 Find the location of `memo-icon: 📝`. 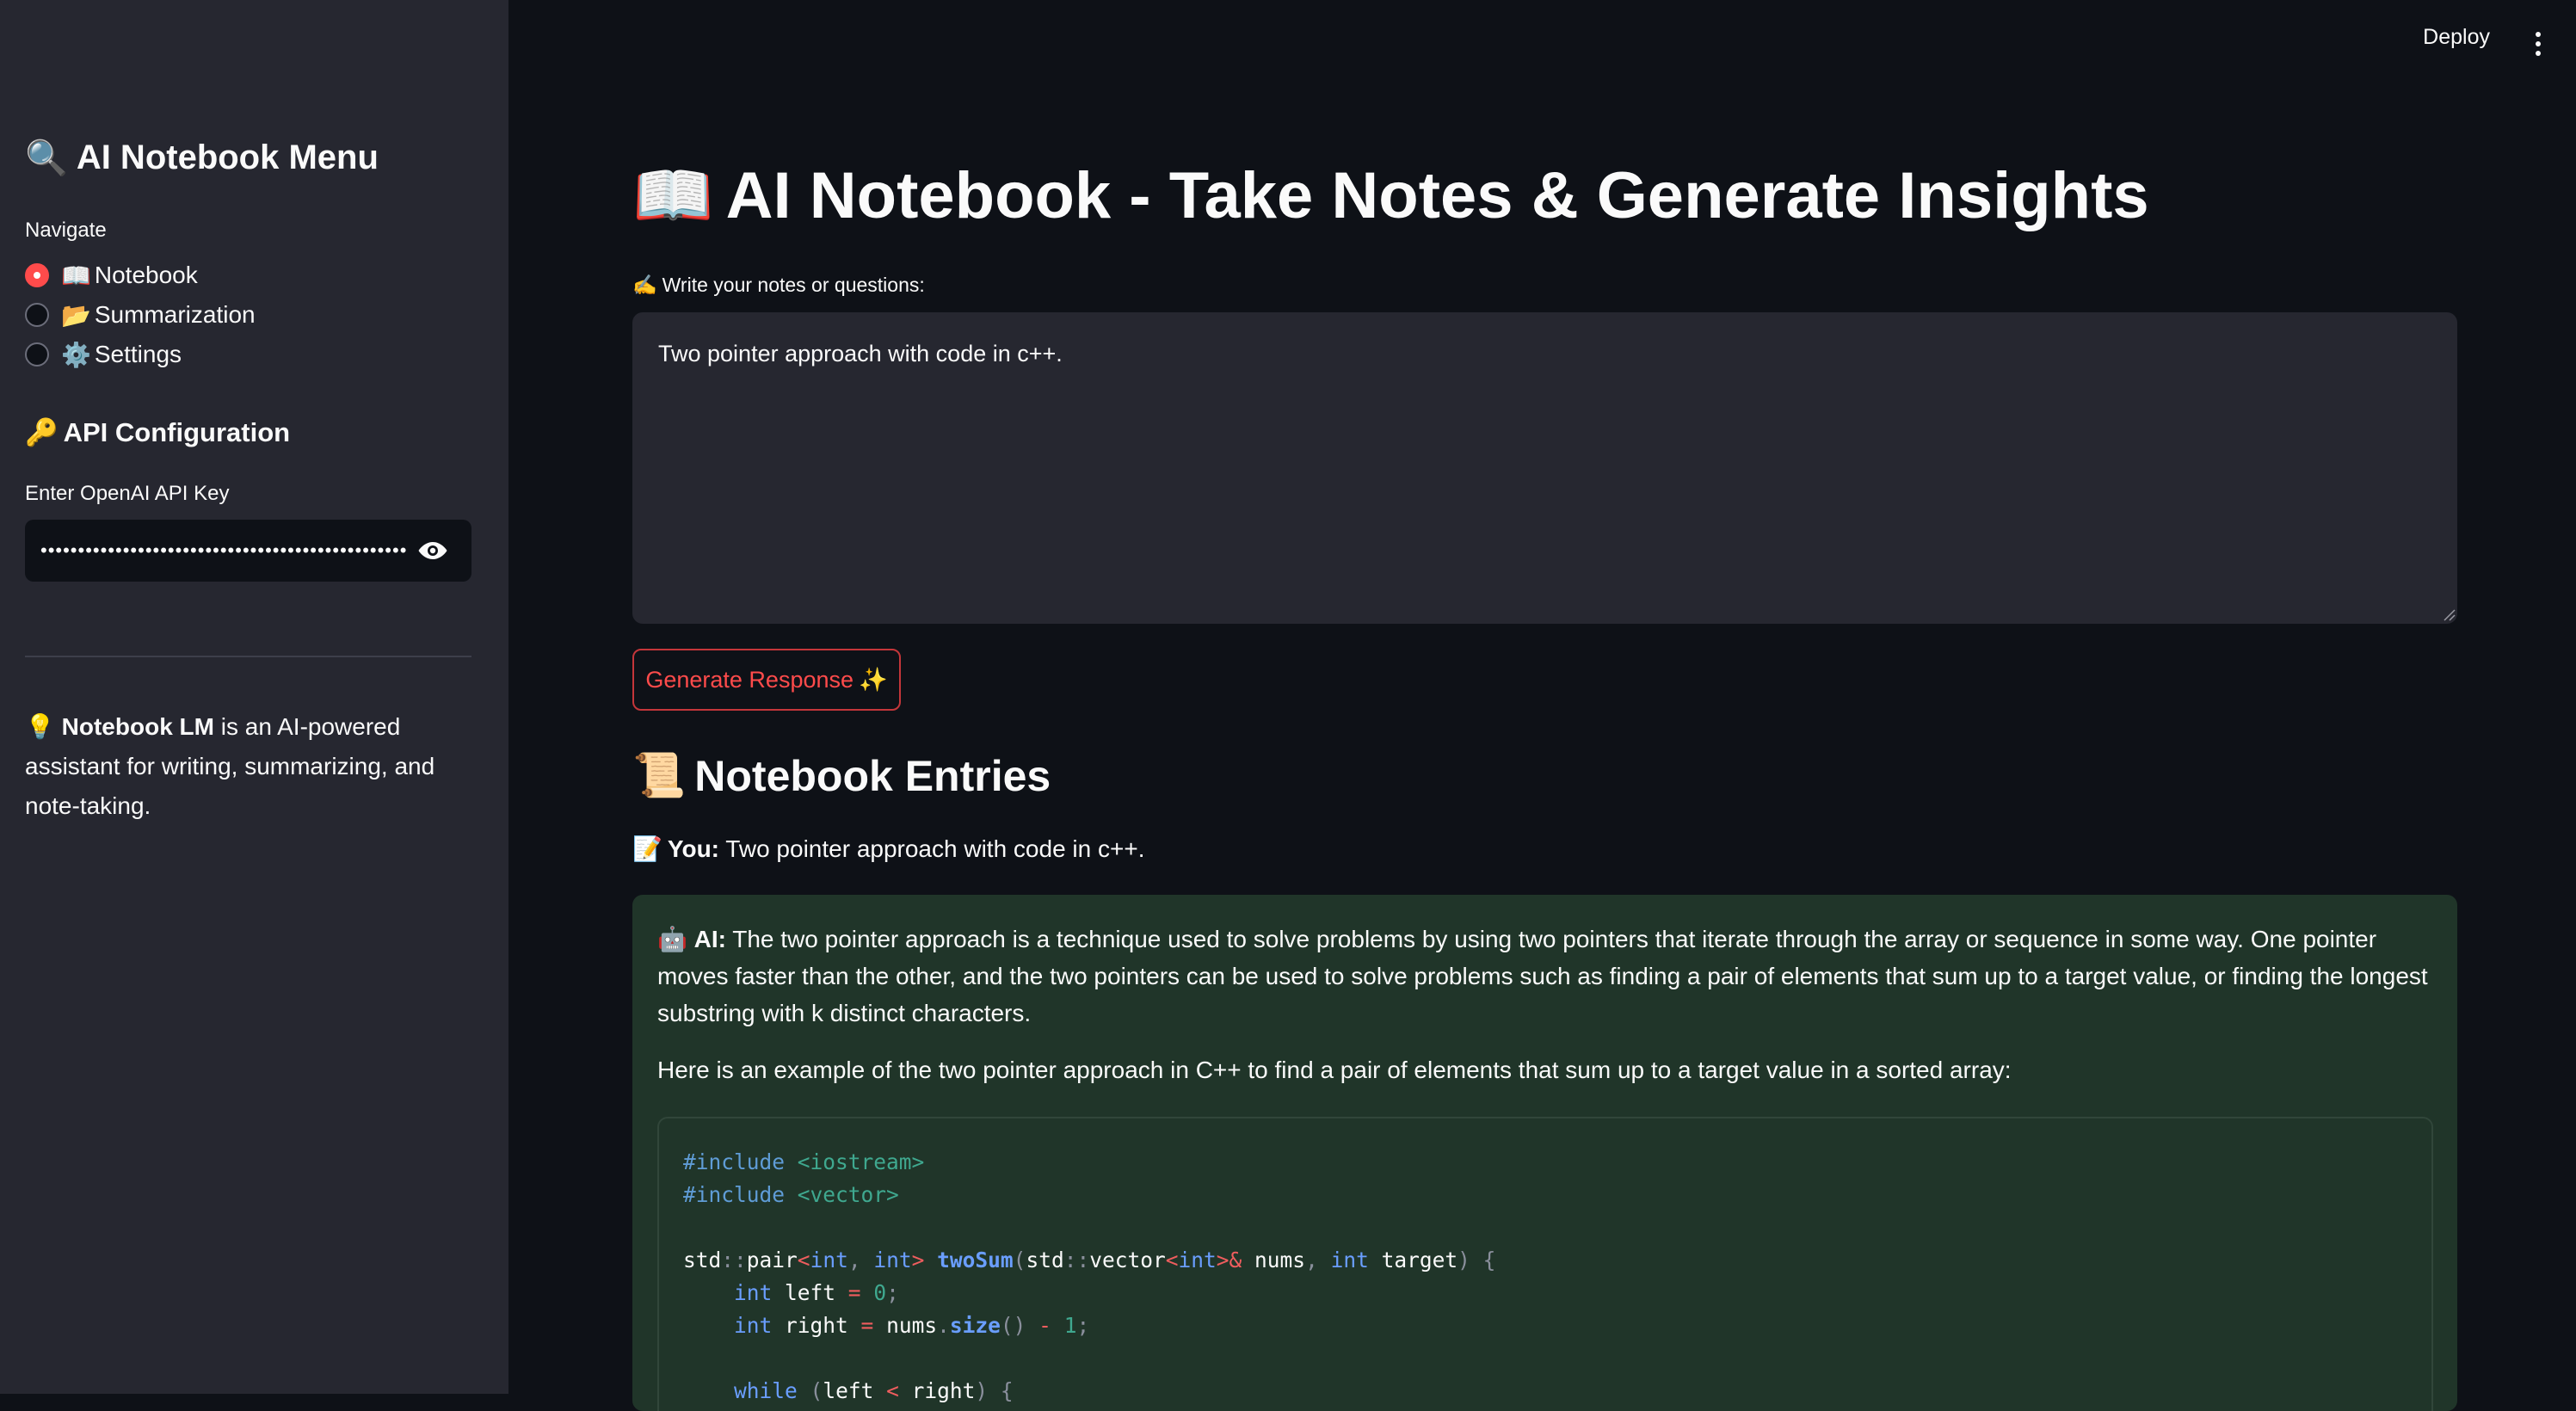

memo-icon: 📝 is located at coordinates (647, 848).